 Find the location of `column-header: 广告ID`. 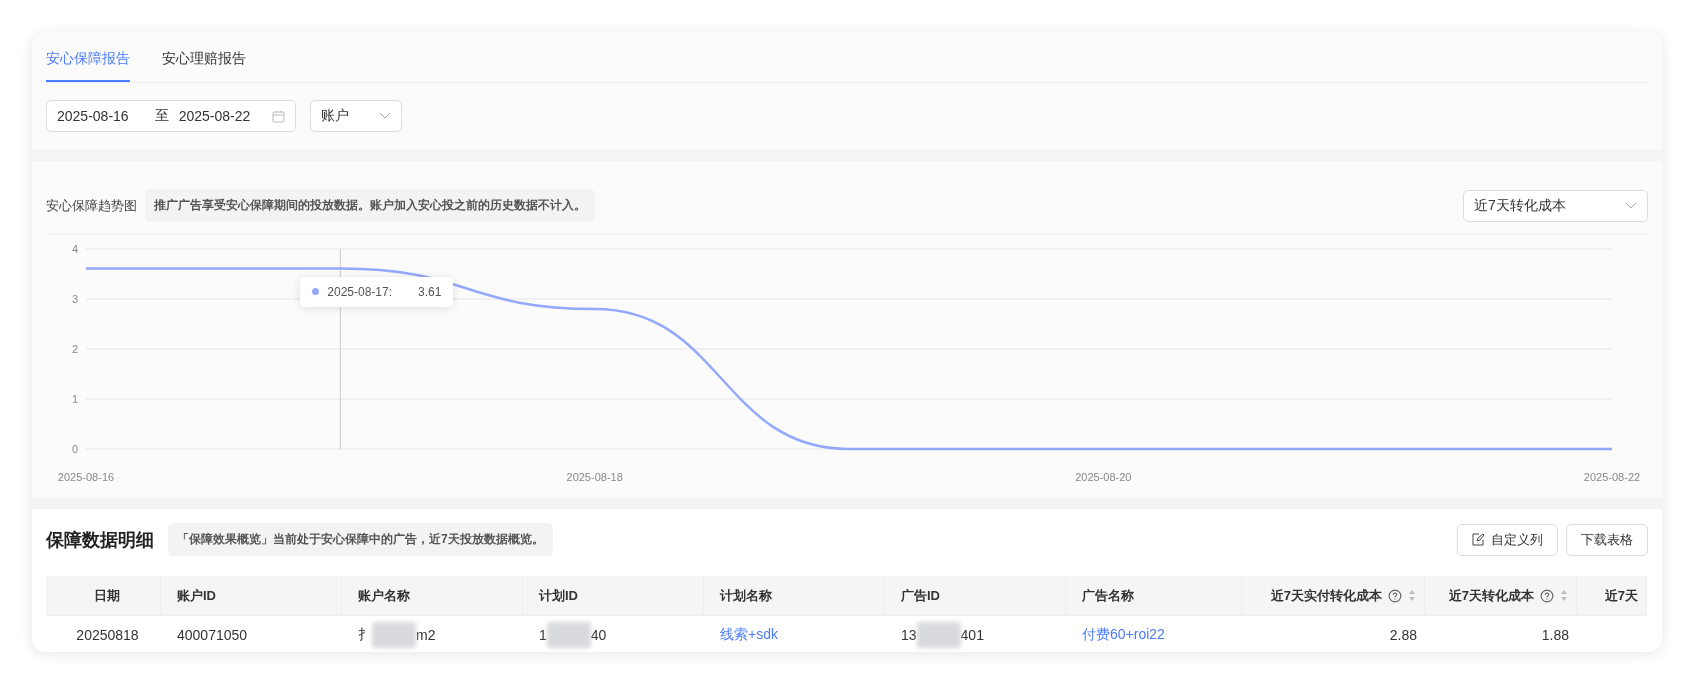

column-header: 广告ID is located at coordinates (975, 595).